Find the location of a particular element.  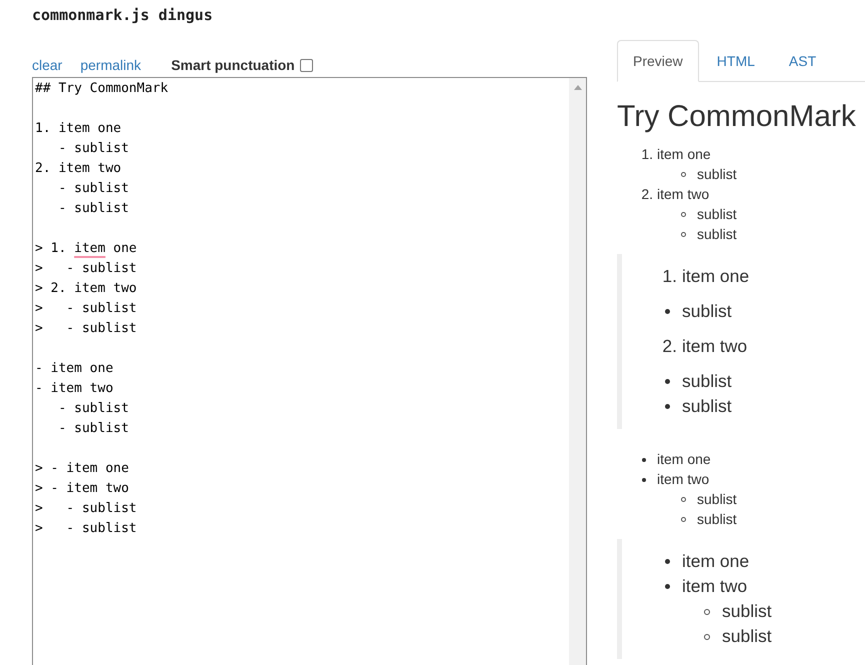

source-line: ## Try CommonMark is located at coordinates (101, 89).